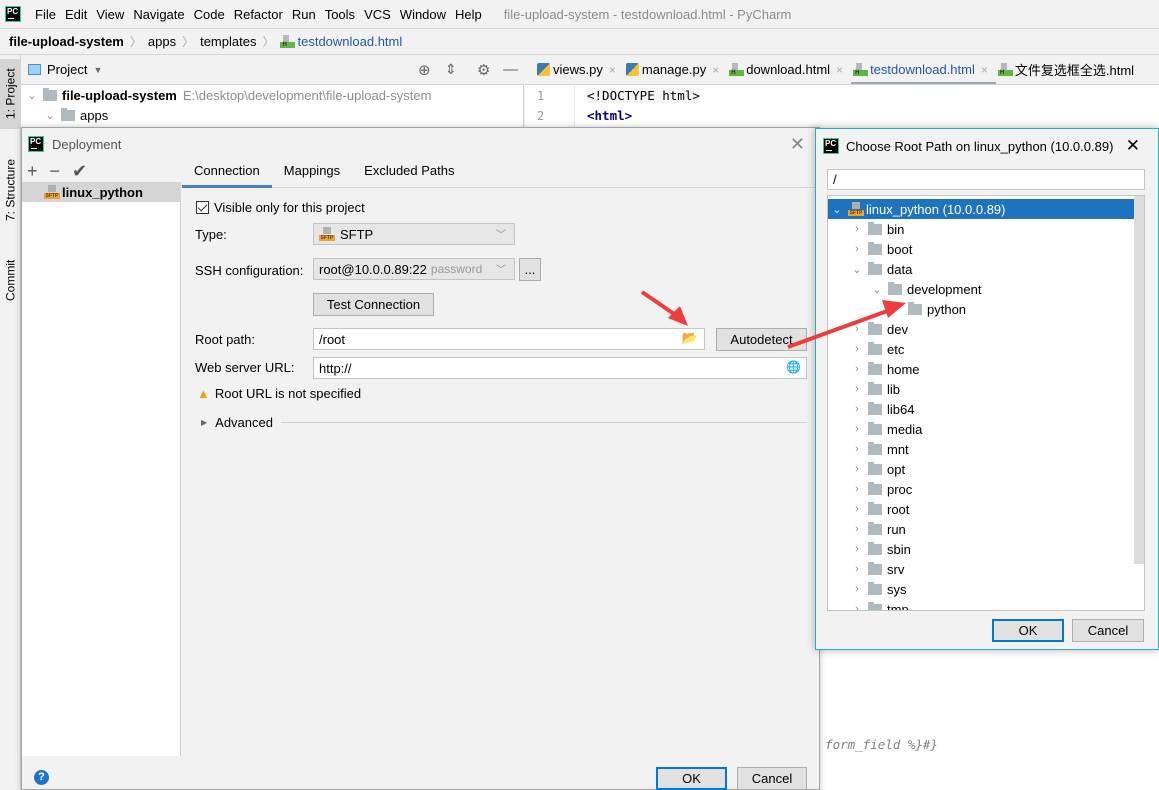 This screenshot has height=790, width=1159. Describe the element at coordinates (981, 389) in the screenshot. I see `tree-node-lib: › lib` at that location.